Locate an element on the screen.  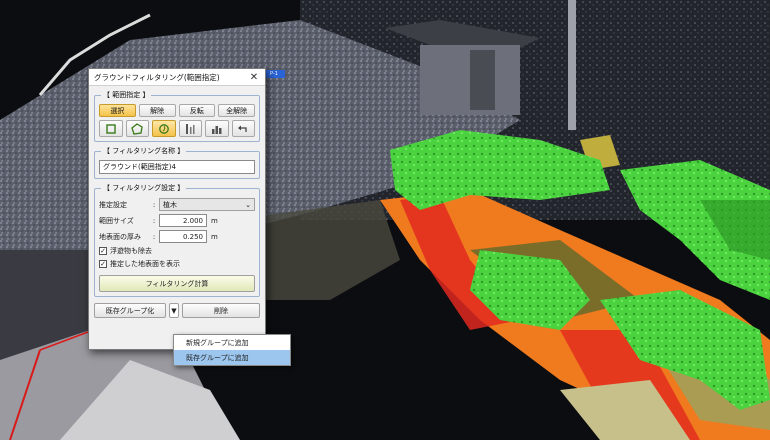
remove-floating-label: 浮遊物も除去 is located at coordinates (131, 251).